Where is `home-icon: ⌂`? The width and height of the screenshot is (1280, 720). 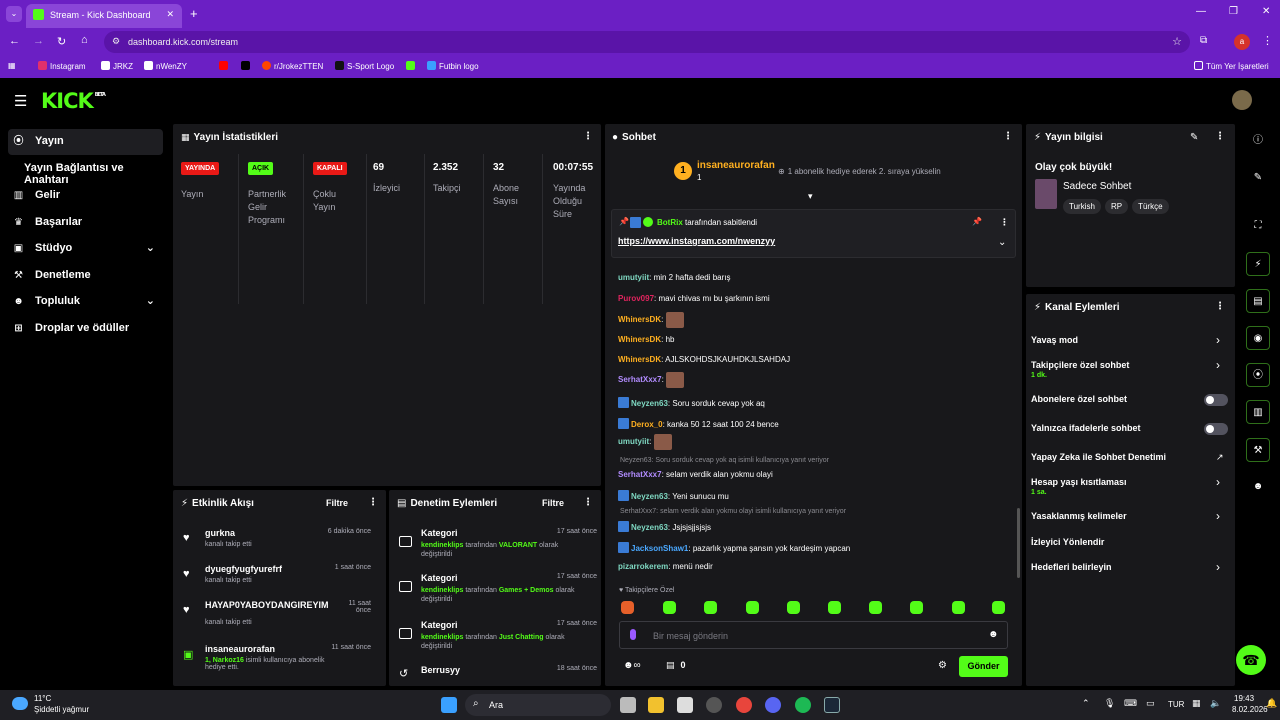 home-icon: ⌂ is located at coordinates (84, 40).